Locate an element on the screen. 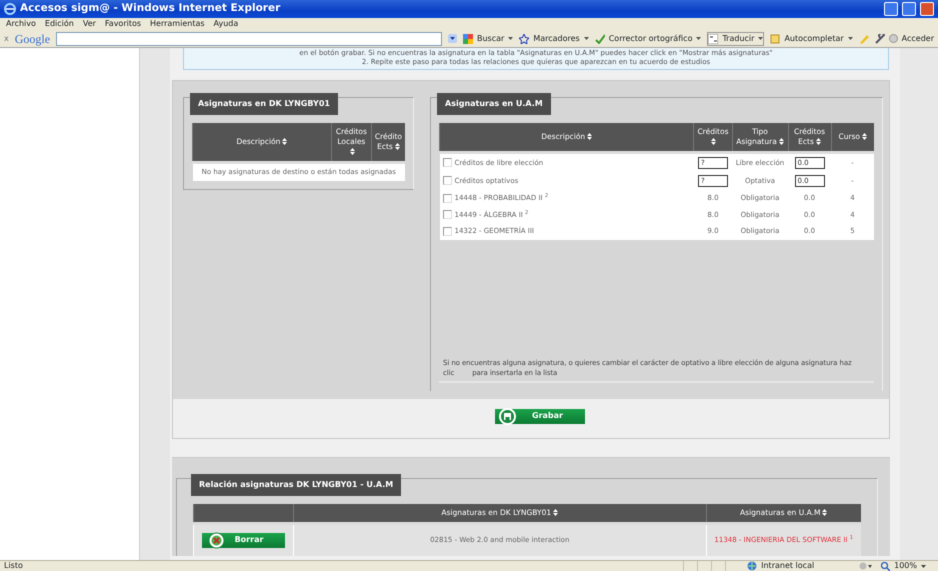 The image size is (938, 571). section-title: Asignaturas en U.A.M is located at coordinates (494, 104).